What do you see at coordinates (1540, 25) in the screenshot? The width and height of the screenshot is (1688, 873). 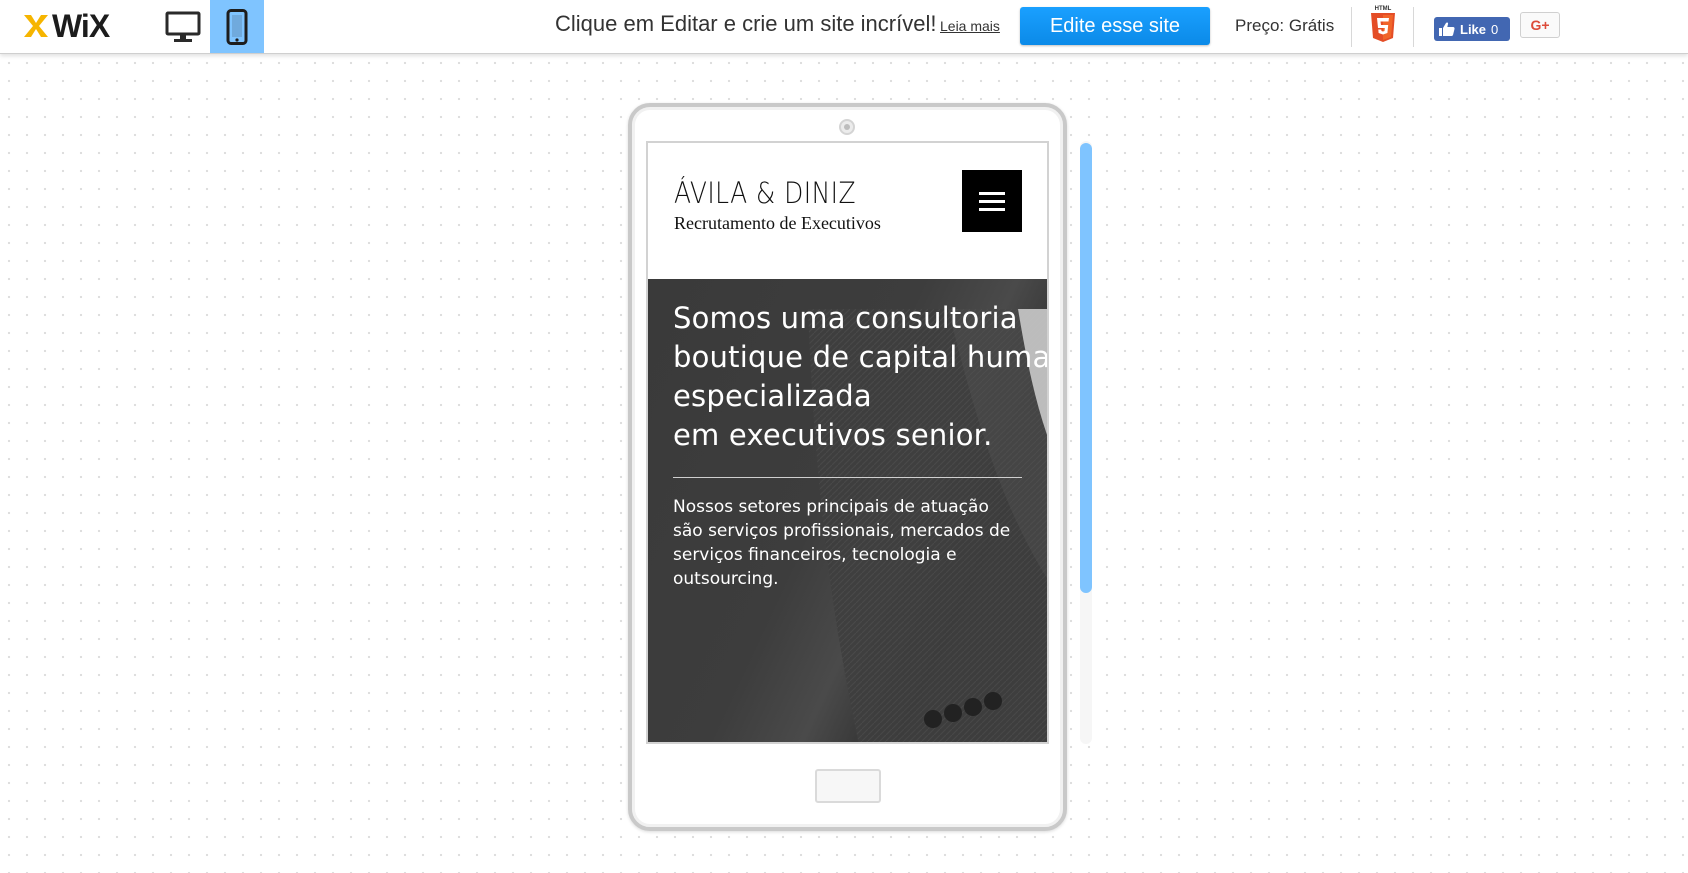 I see `google-plus-button: G+` at bounding box center [1540, 25].